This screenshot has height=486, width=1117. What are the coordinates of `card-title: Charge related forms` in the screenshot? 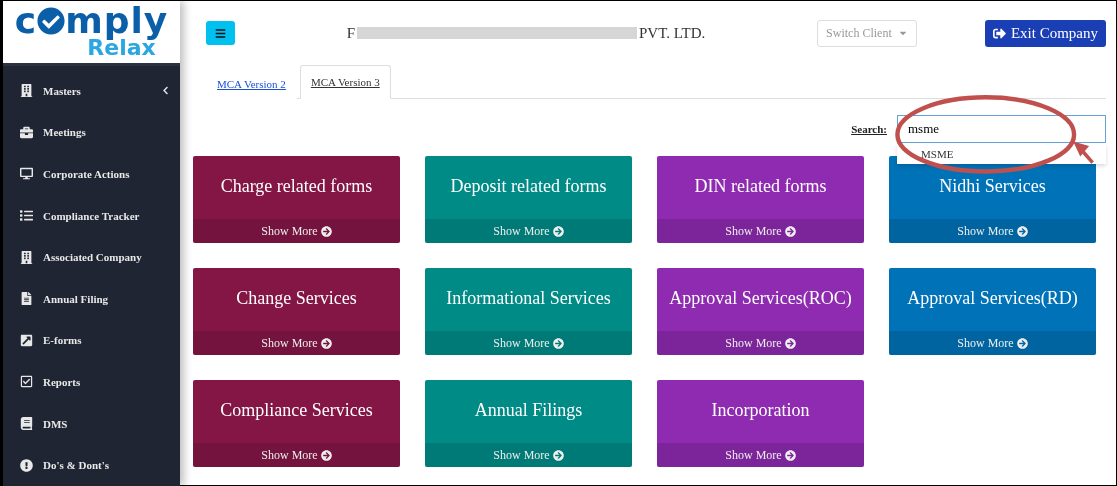 It's located at (296, 186).